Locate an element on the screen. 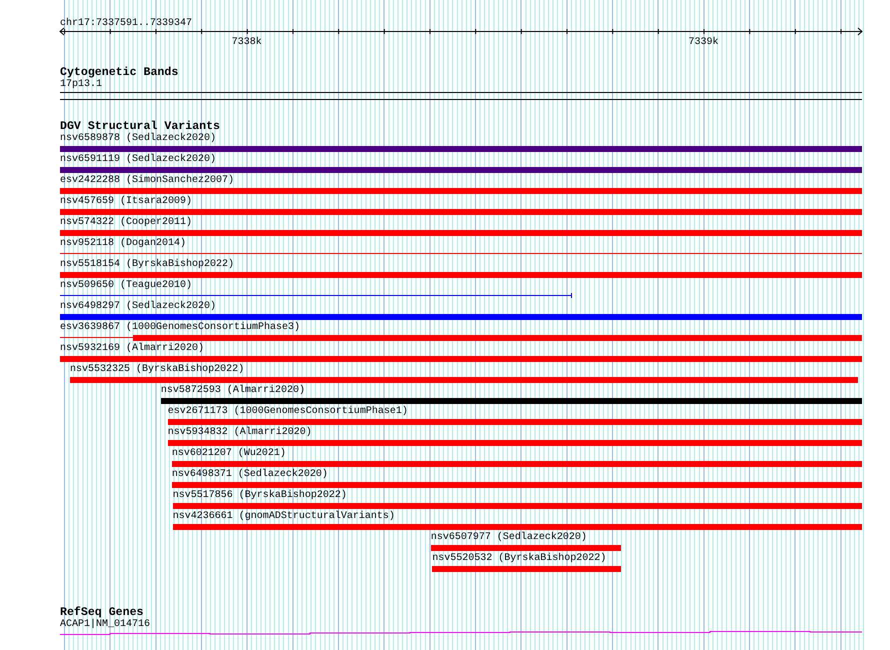 This screenshot has width=890, height=650. track-title: RefSeq Genes is located at coordinates (102, 613).